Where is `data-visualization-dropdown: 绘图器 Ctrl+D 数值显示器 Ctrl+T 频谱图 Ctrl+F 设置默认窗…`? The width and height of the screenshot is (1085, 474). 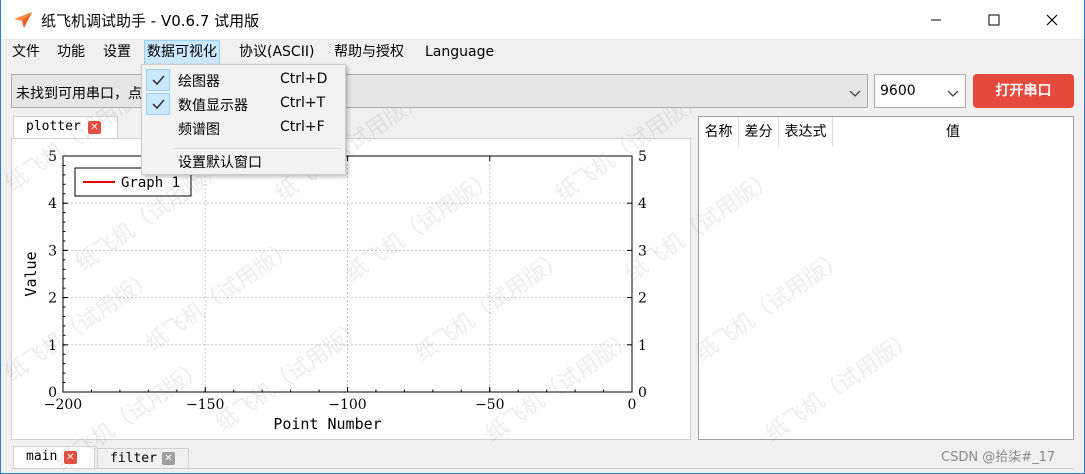 data-visualization-dropdown: 绘图器 Ctrl+D 数值显示器 Ctrl+T 频谱图 Ctrl+F 设置默认窗… is located at coordinates (243, 119).